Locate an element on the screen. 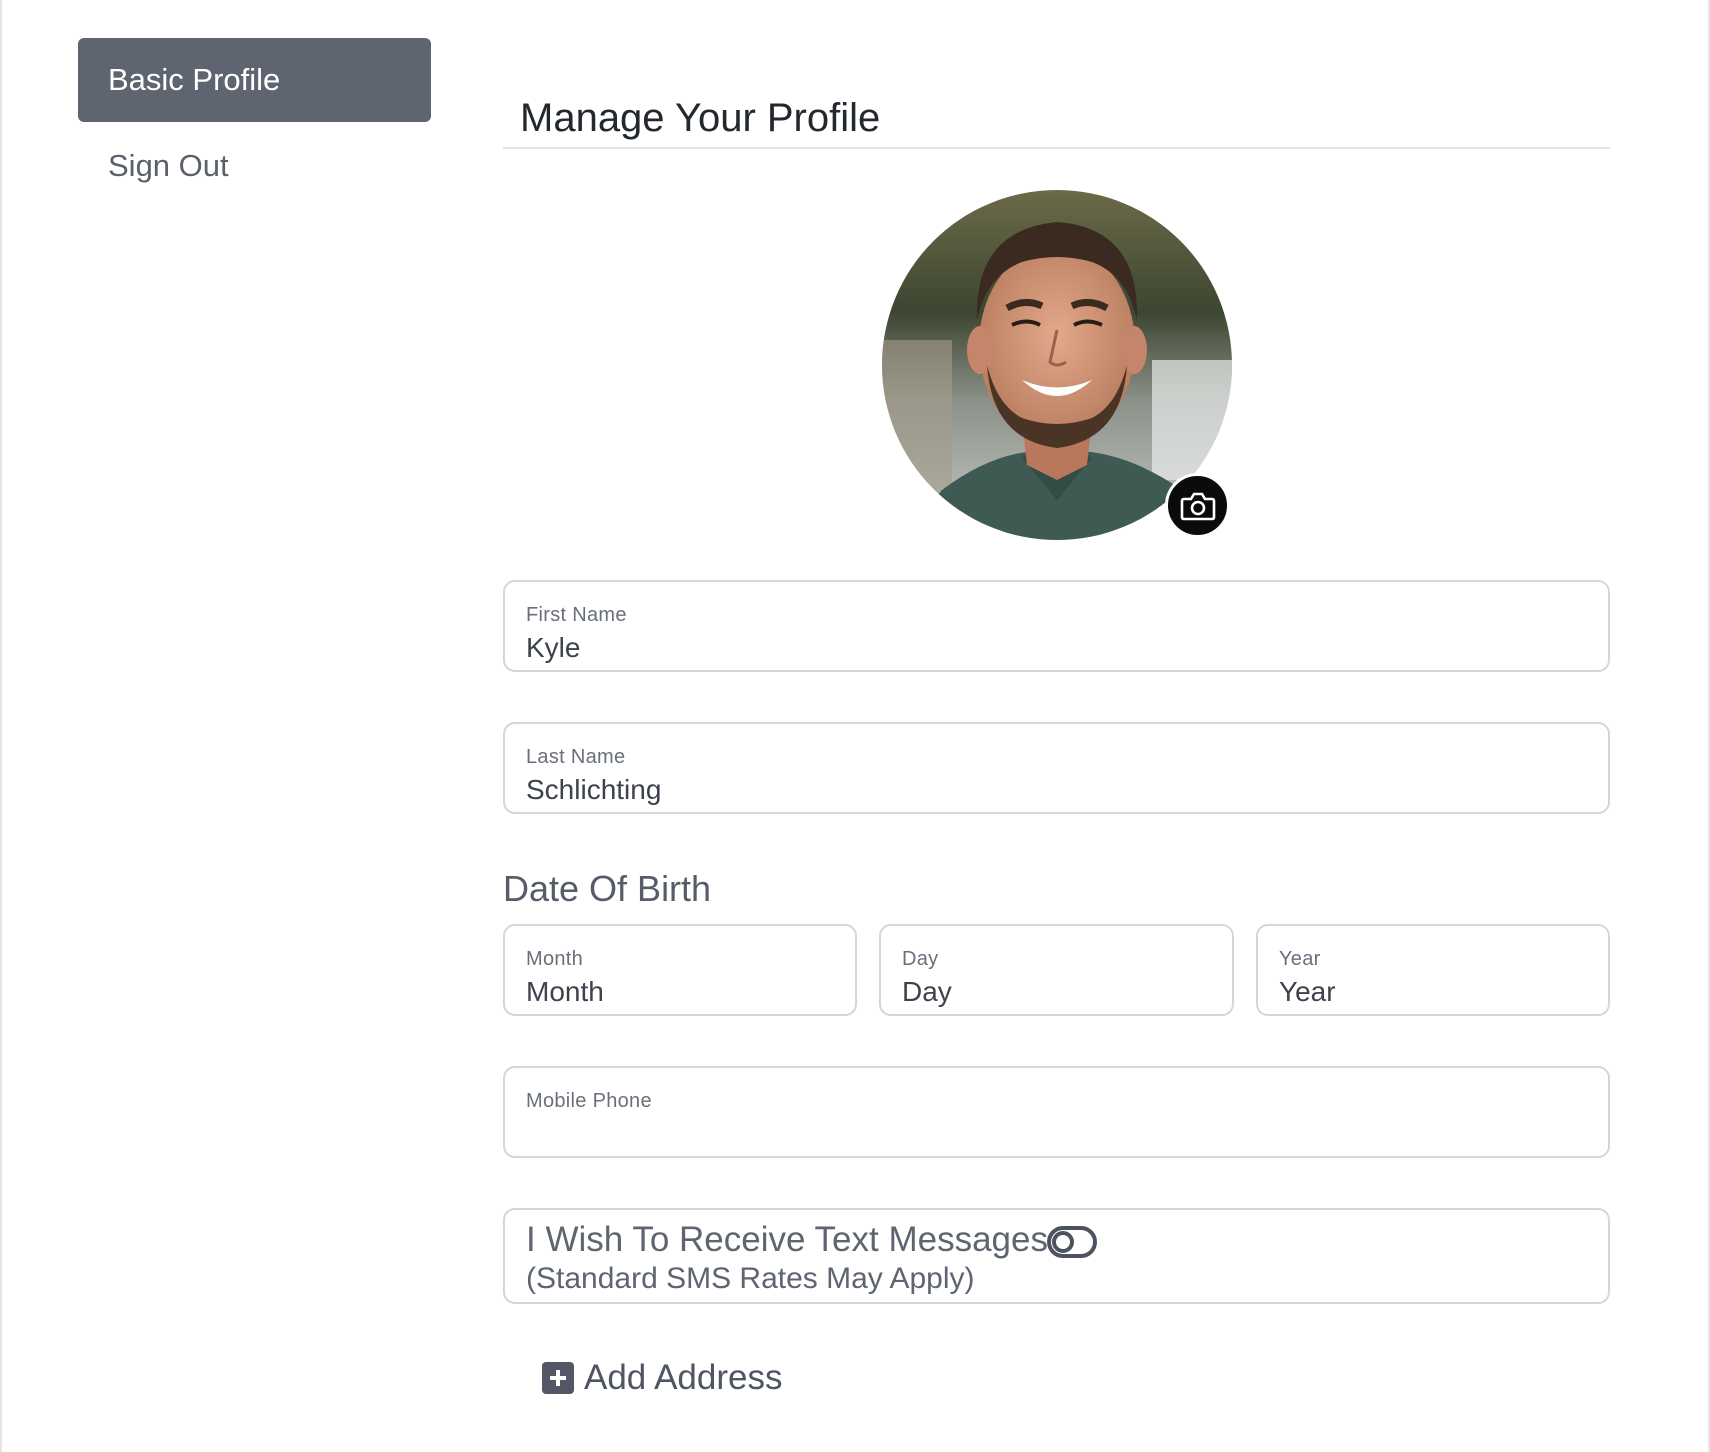 This screenshot has height=1452, width=1710. dob-day-value: Day is located at coordinates (927, 991).